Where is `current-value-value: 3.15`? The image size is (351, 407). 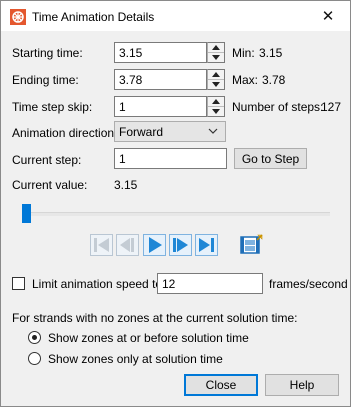
current-value-value: 3.15 is located at coordinates (126, 185).